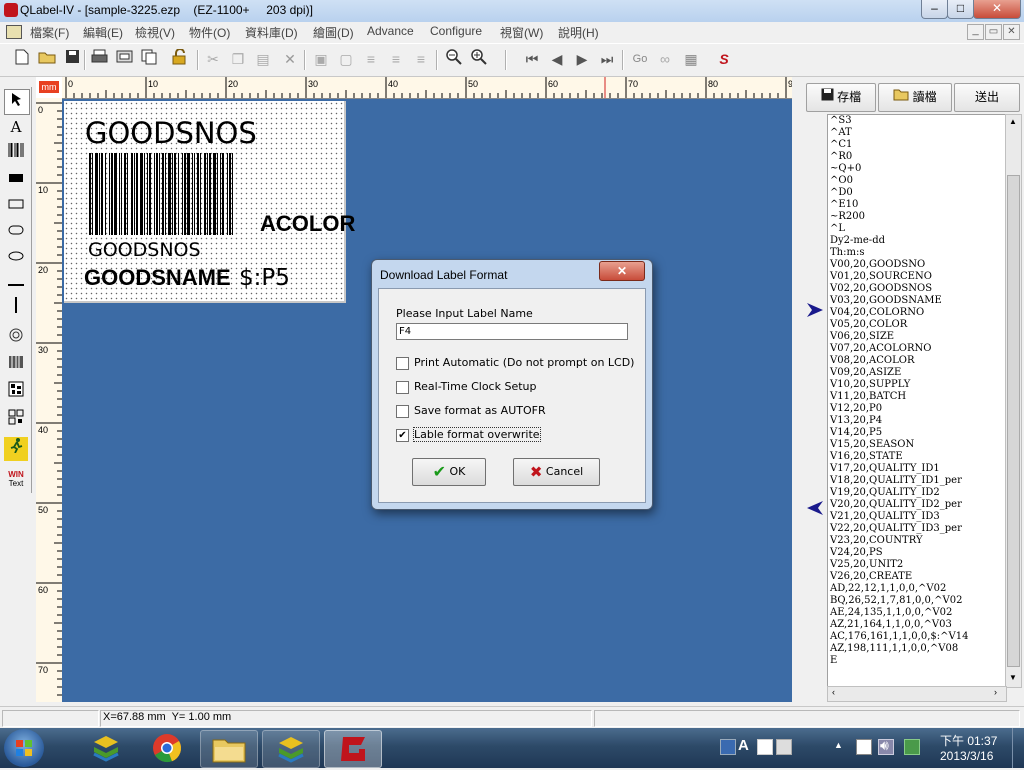  I want to click on code-line: ^AT, so click(917, 133).